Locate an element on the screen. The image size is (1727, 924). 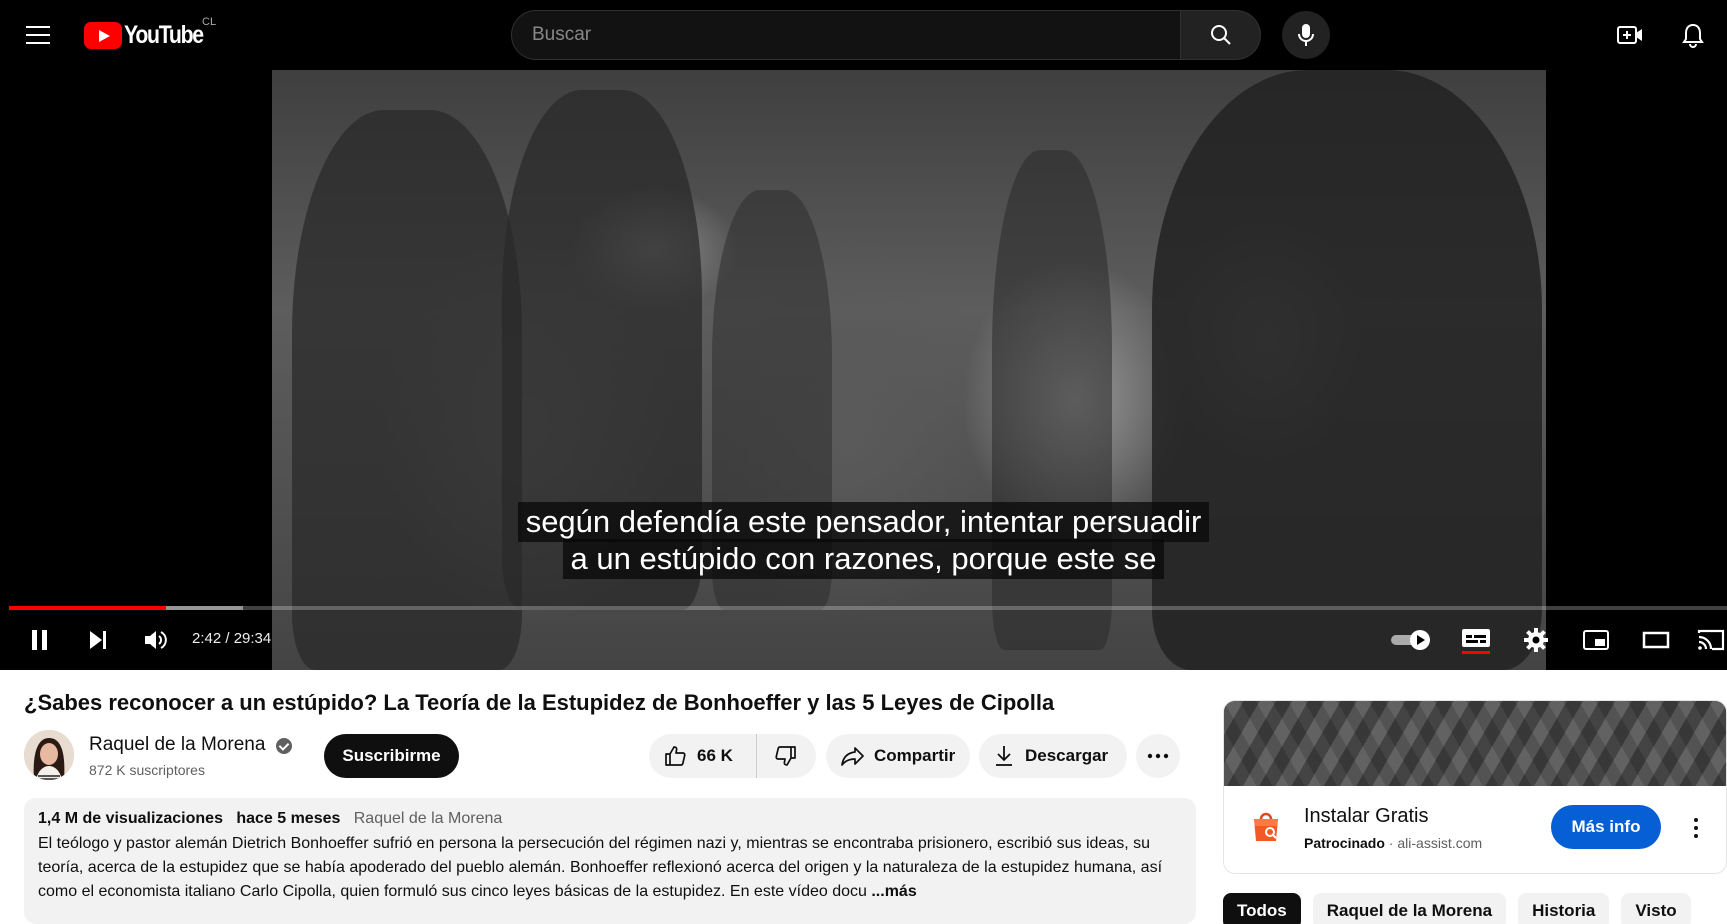
volume-icon is located at coordinates (156, 640).